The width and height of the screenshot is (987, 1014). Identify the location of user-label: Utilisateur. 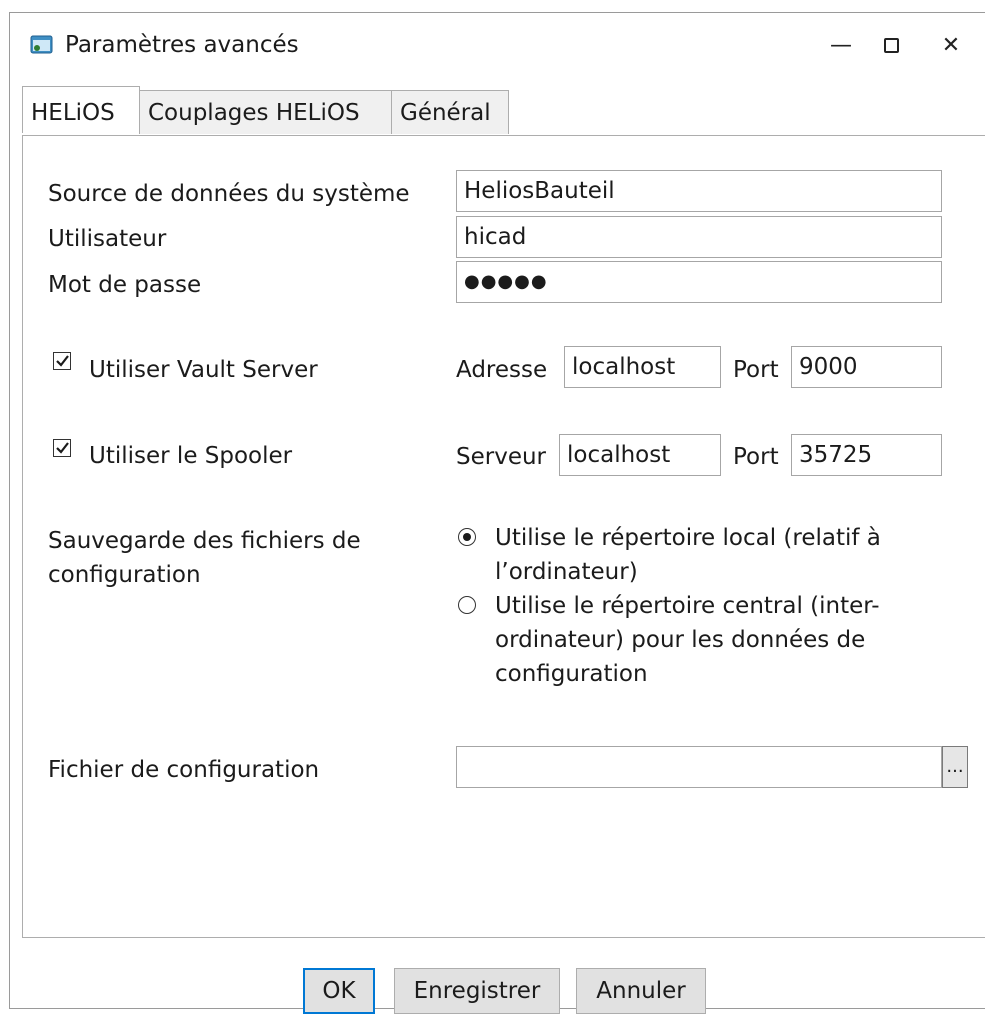
(107, 239).